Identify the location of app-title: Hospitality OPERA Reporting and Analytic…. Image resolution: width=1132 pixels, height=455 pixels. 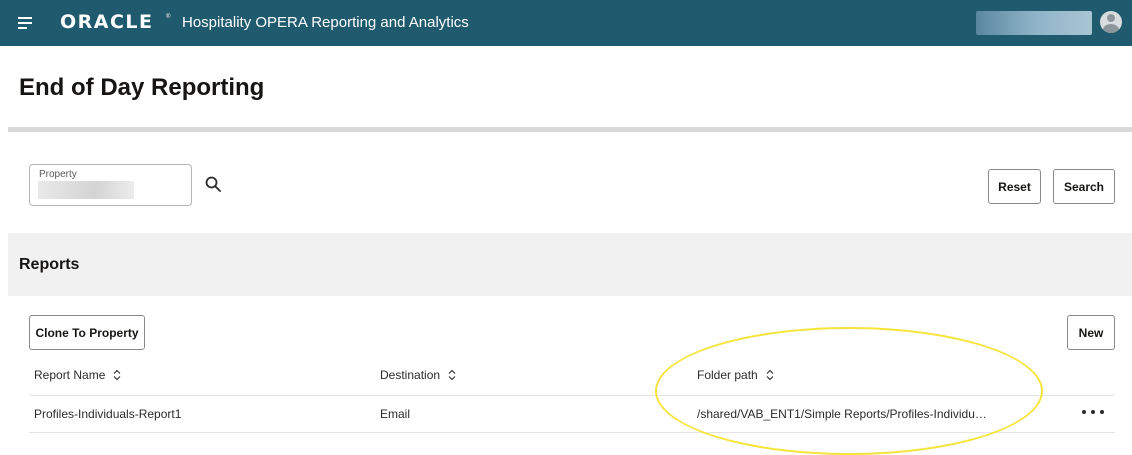
(325, 22).